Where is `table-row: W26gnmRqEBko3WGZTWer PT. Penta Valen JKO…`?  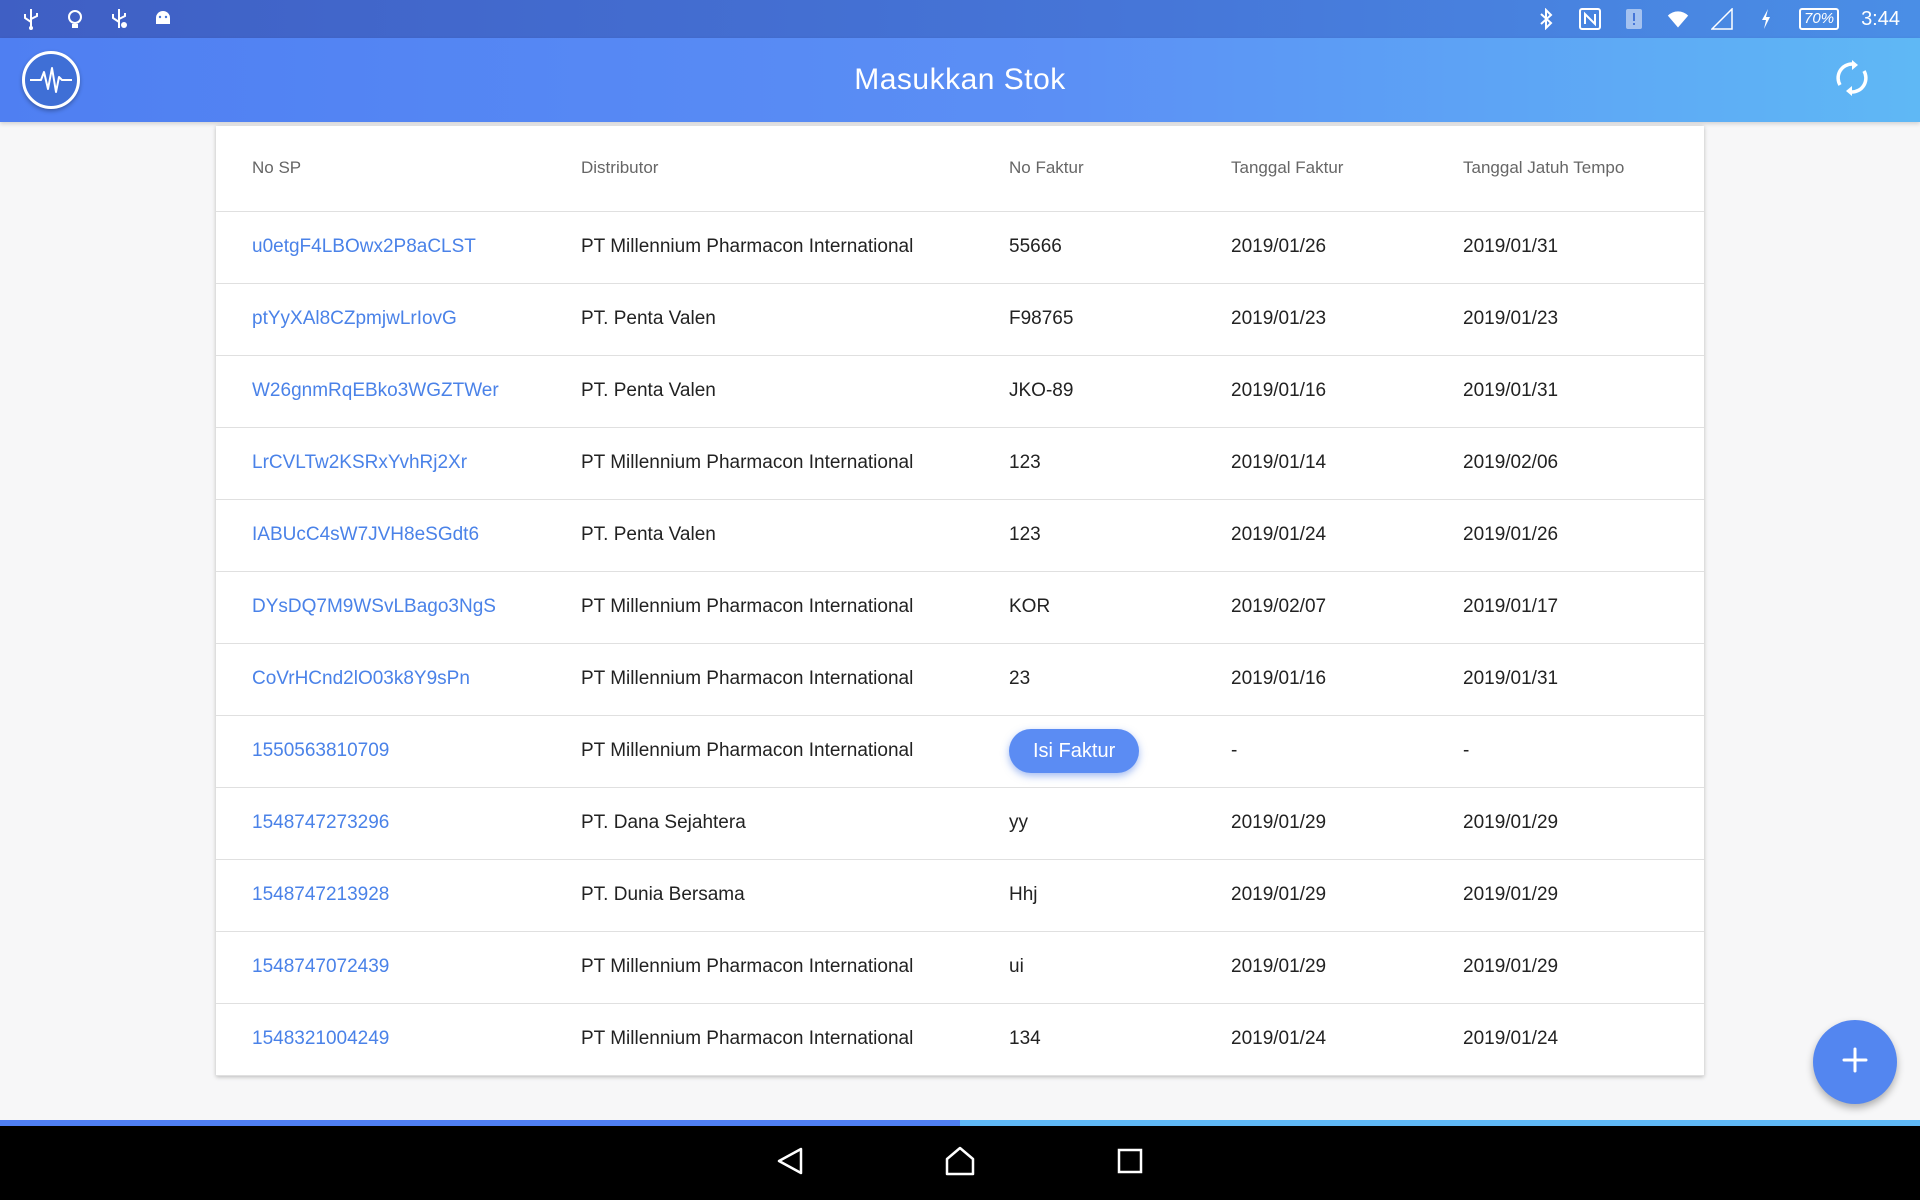
table-row: W26gnmRqEBko3WGZTWer PT. Penta Valen JKO… is located at coordinates (960, 391).